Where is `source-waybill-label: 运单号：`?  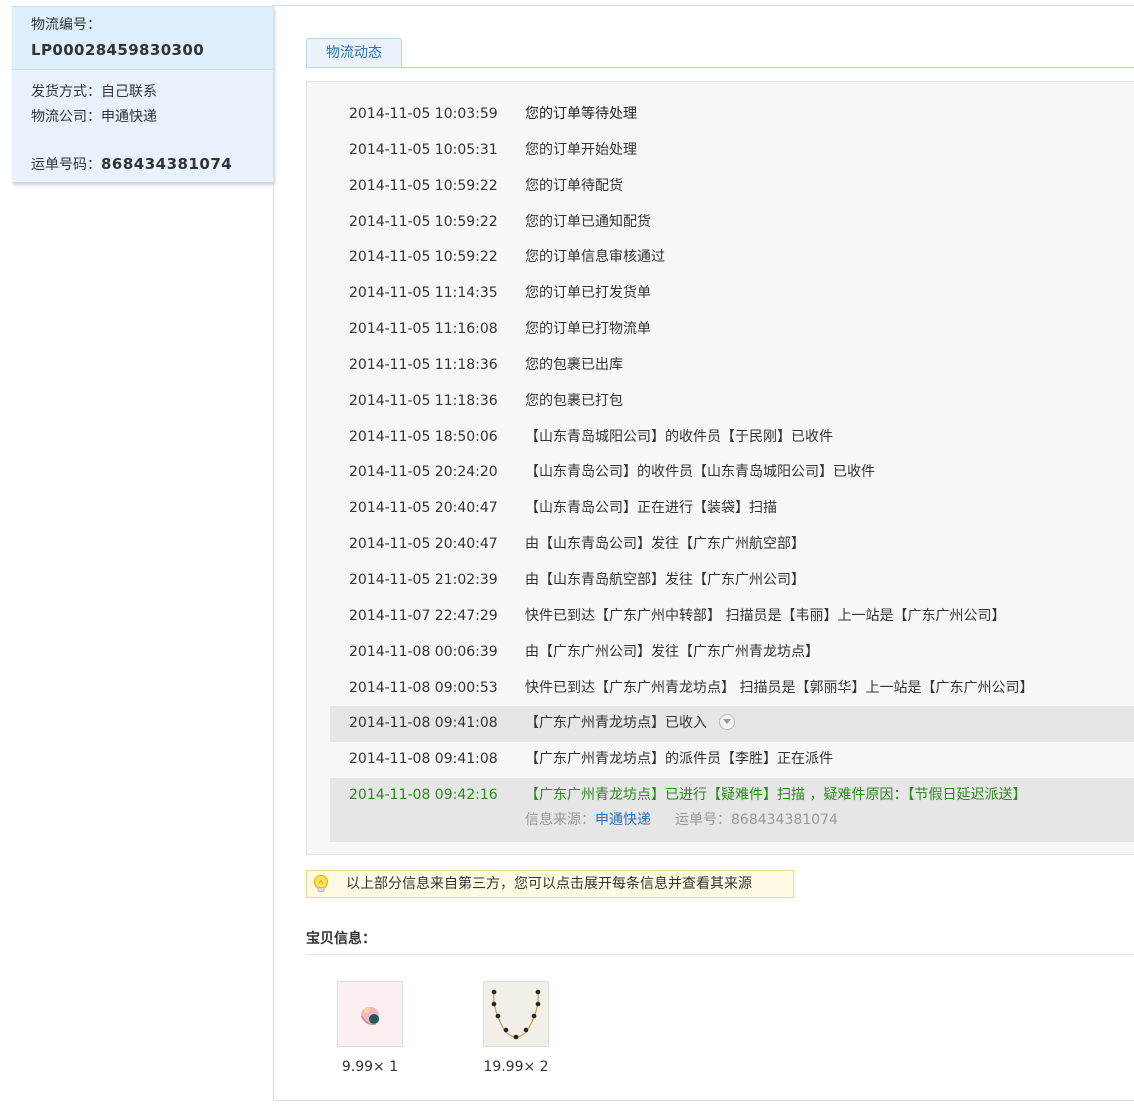 source-waybill-label: 运单号： is located at coordinates (703, 820).